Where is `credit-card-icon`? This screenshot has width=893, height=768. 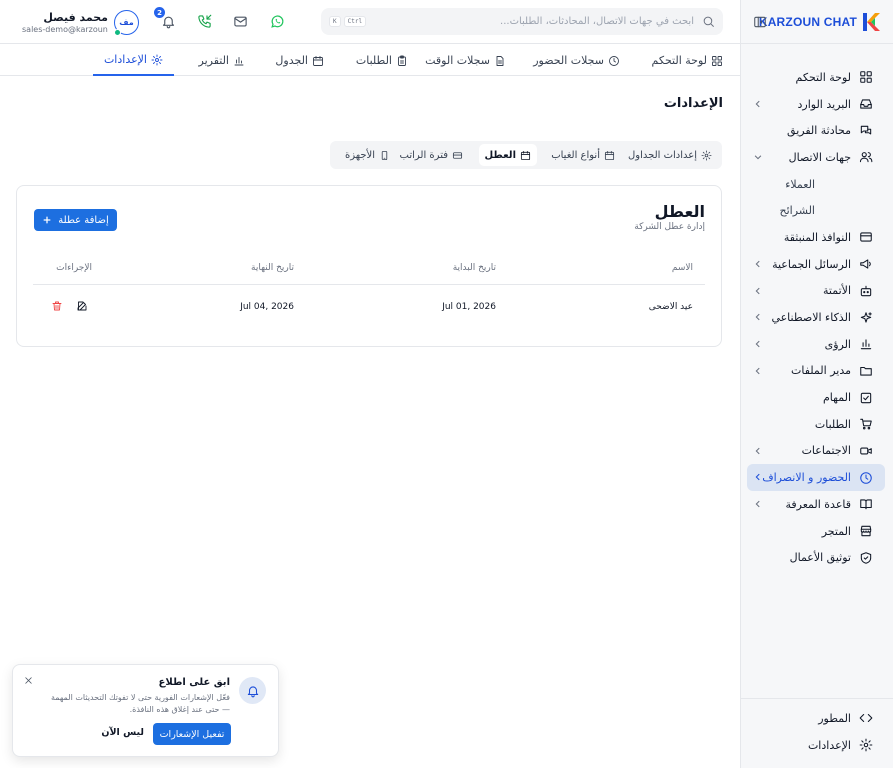 credit-card-icon is located at coordinates (457, 155).